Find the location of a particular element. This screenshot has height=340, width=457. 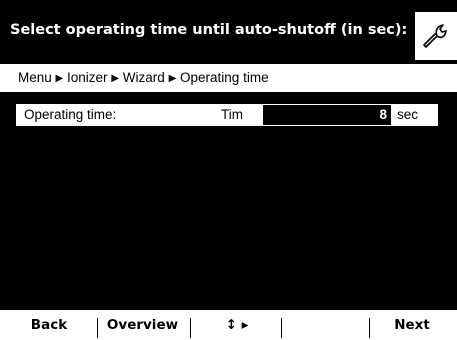

overview-button: Overview is located at coordinates (142, 325).